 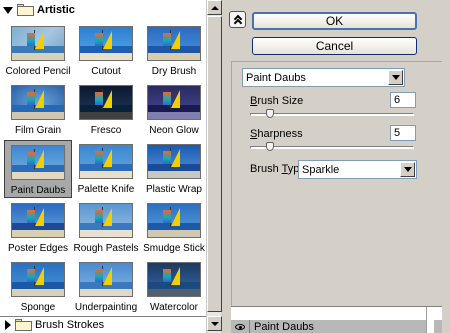 What do you see at coordinates (8, 325) in the screenshot?
I see `collapsed-triangle-icon` at bounding box center [8, 325].